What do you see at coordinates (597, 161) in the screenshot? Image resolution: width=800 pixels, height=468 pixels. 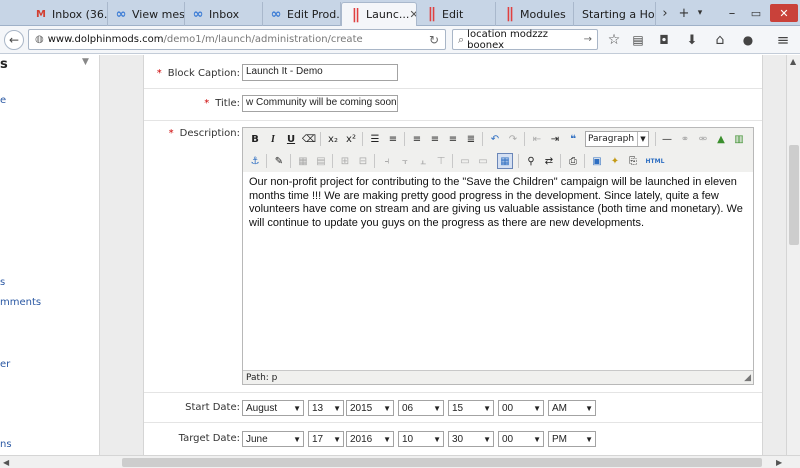 I see `fullscreen-icon: ▣` at bounding box center [597, 161].